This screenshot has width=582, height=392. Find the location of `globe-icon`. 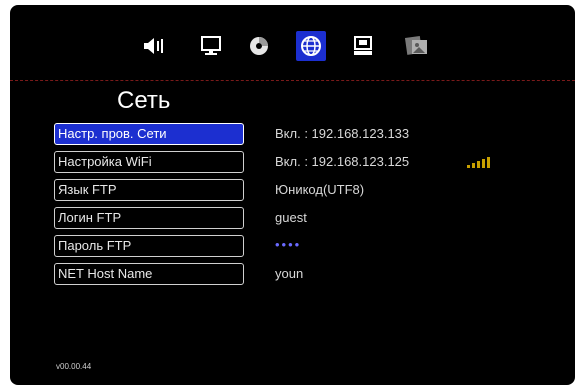

globe-icon is located at coordinates (311, 46).